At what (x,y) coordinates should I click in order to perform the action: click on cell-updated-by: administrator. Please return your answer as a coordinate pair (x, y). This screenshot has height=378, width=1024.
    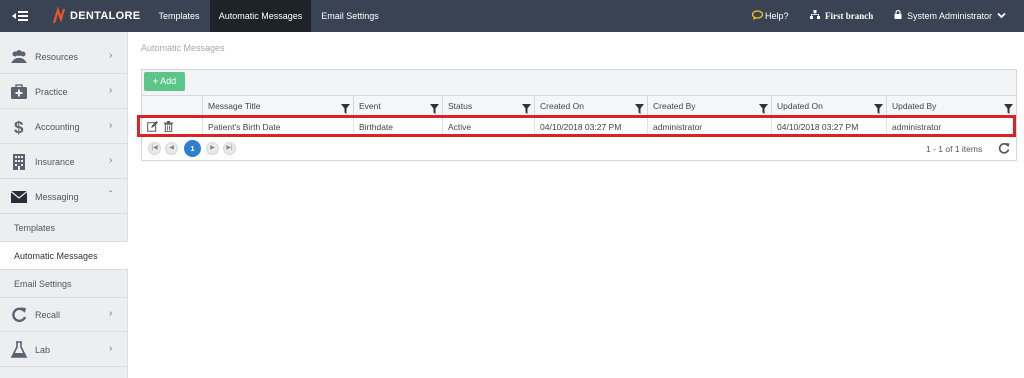
    Looking at the image, I should click on (951, 127).